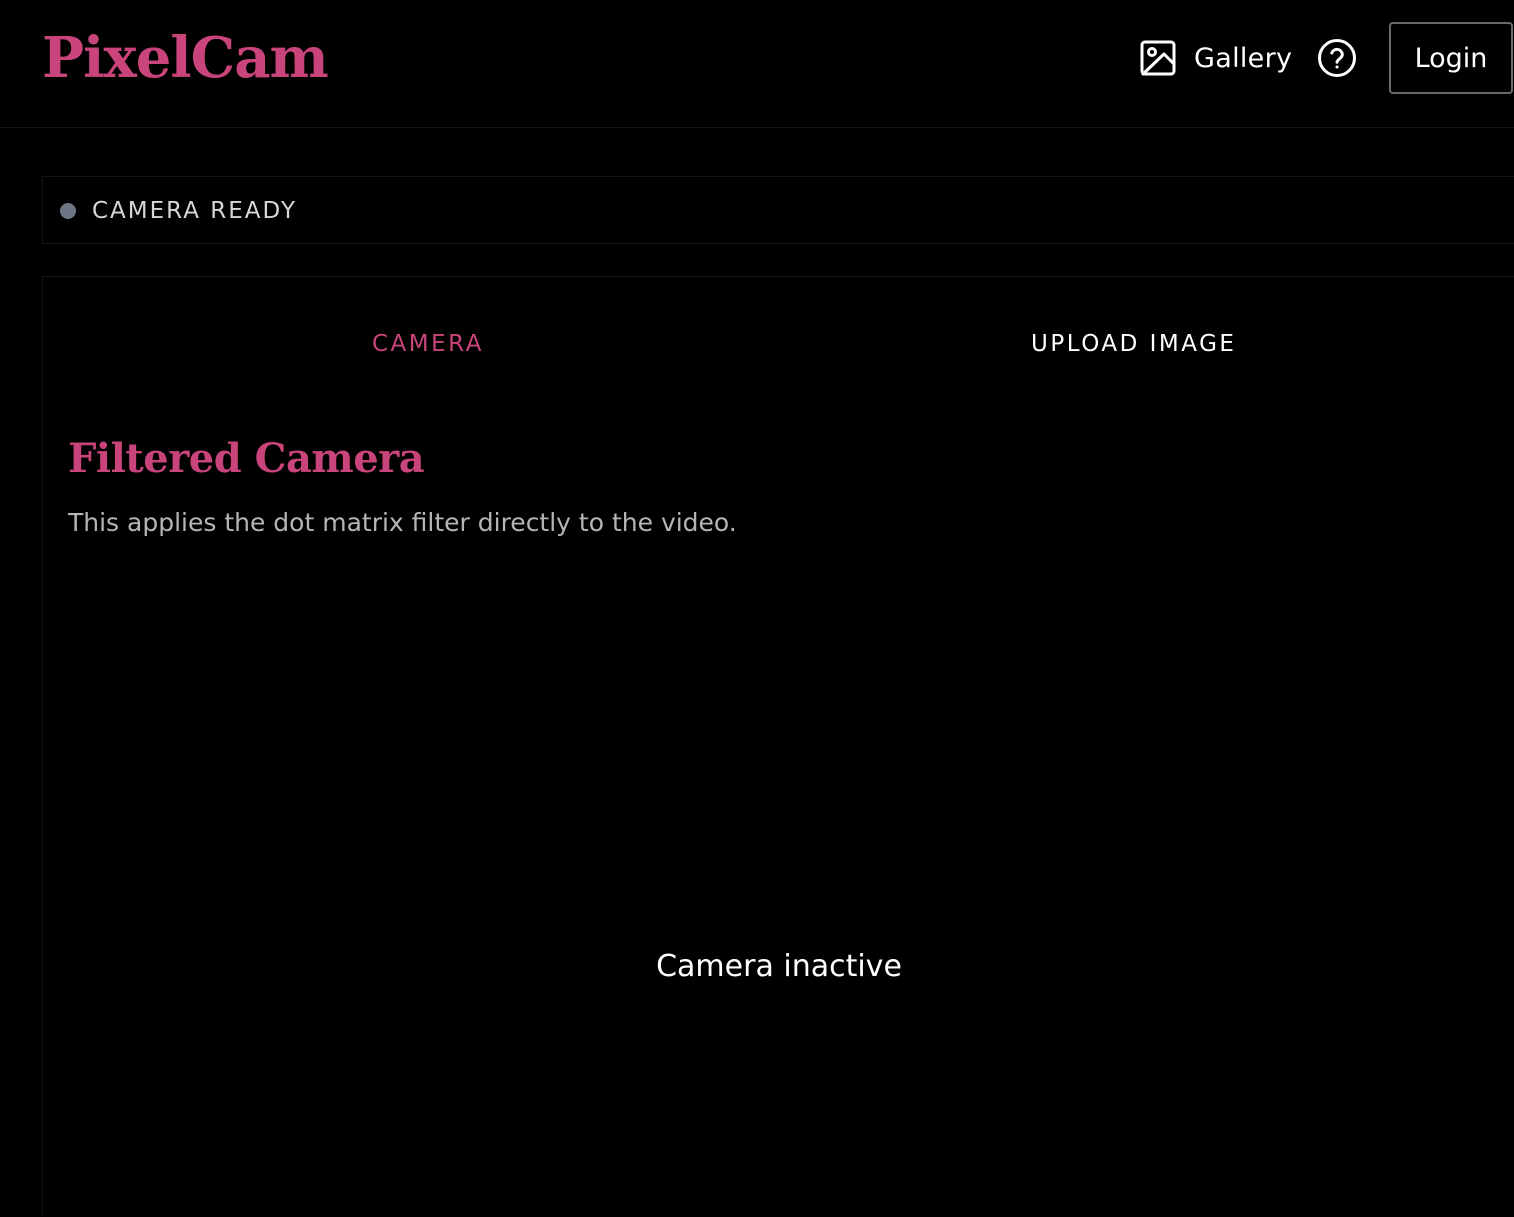 The image size is (1514, 1217). Describe the element at coordinates (1158, 58) in the screenshot. I see `image-icon` at that location.